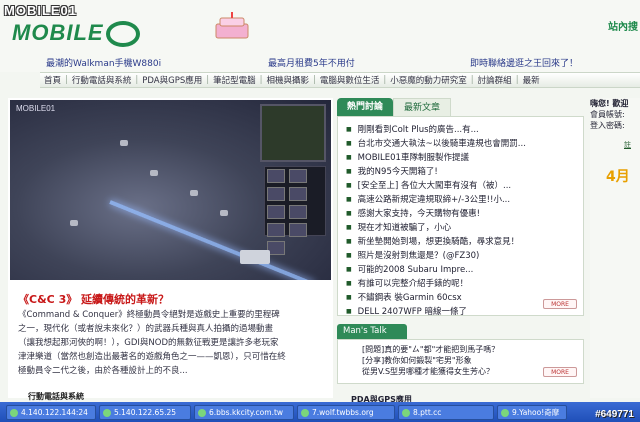 This screenshot has width=640, height=422. I want to click on taskbar-window-1: 4.140.122.144:24, so click(51, 412).